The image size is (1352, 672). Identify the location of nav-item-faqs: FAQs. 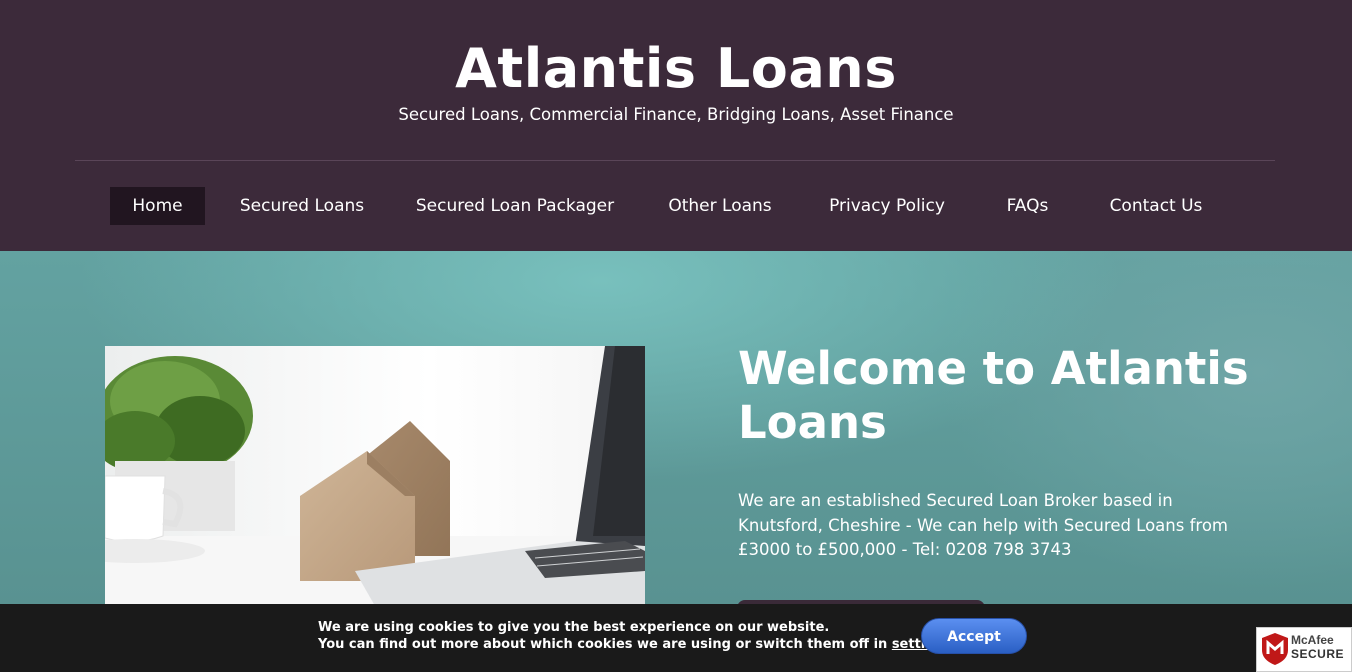
(1027, 206).